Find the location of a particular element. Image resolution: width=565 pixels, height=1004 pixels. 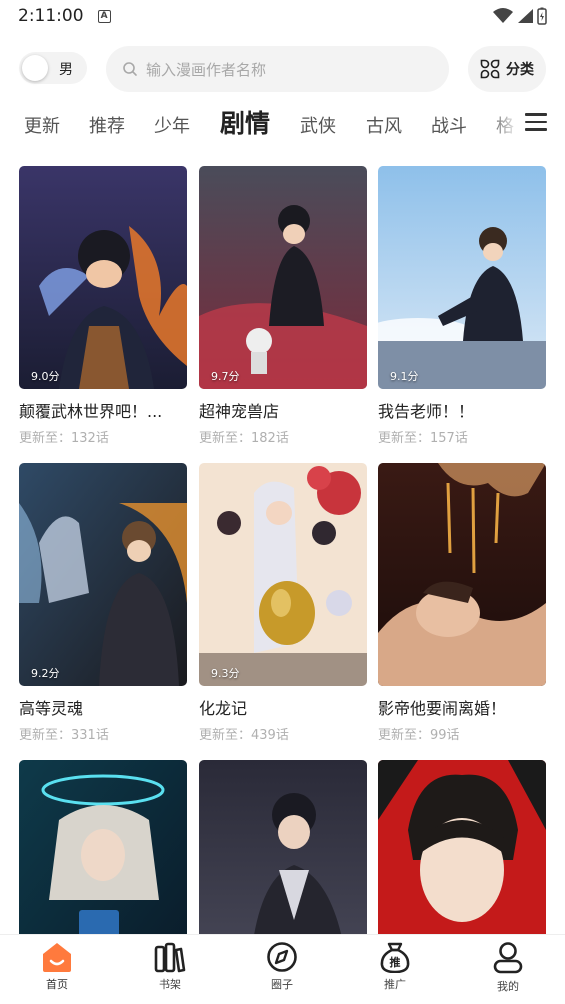

comic-card: 9.3分 化龙记 更新至：439话 is located at coordinates (283, 603).